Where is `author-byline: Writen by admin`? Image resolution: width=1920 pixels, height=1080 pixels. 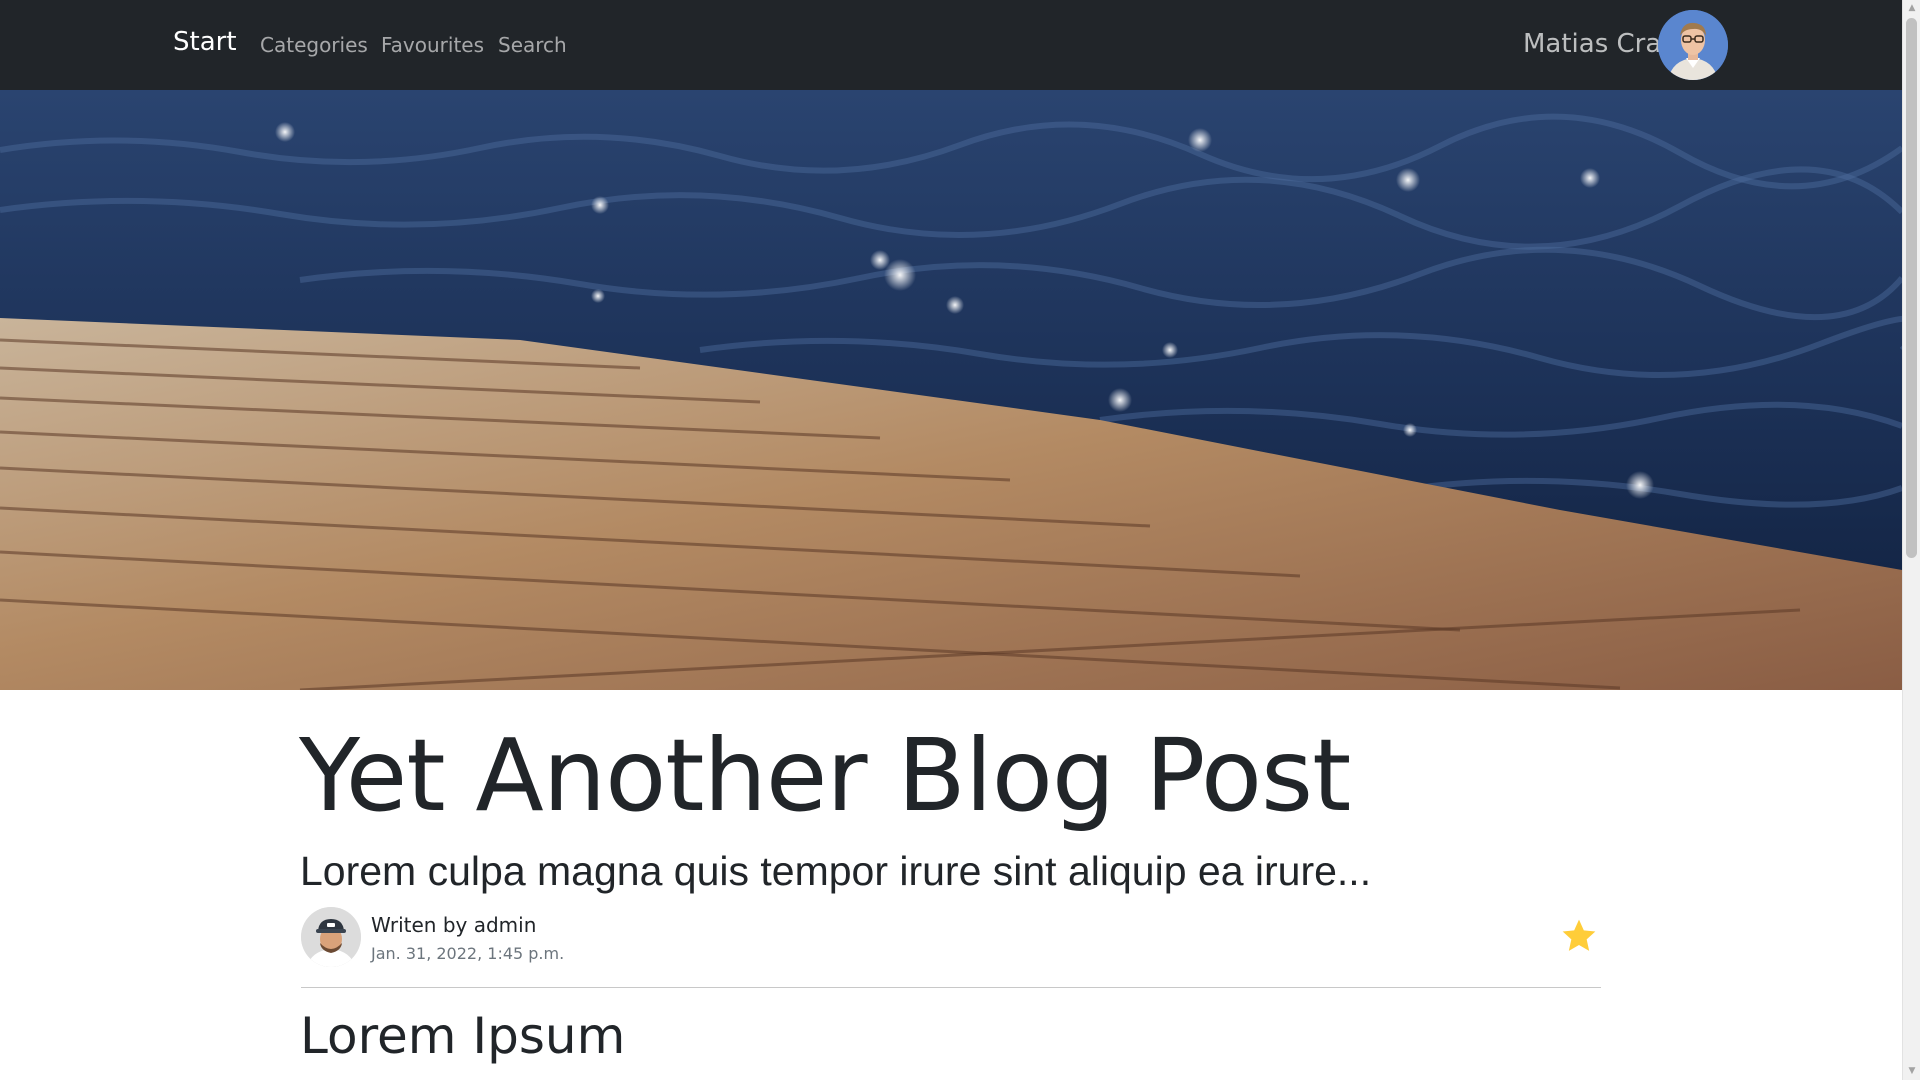
author-byline: Writen by admin is located at coordinates (454, 925).